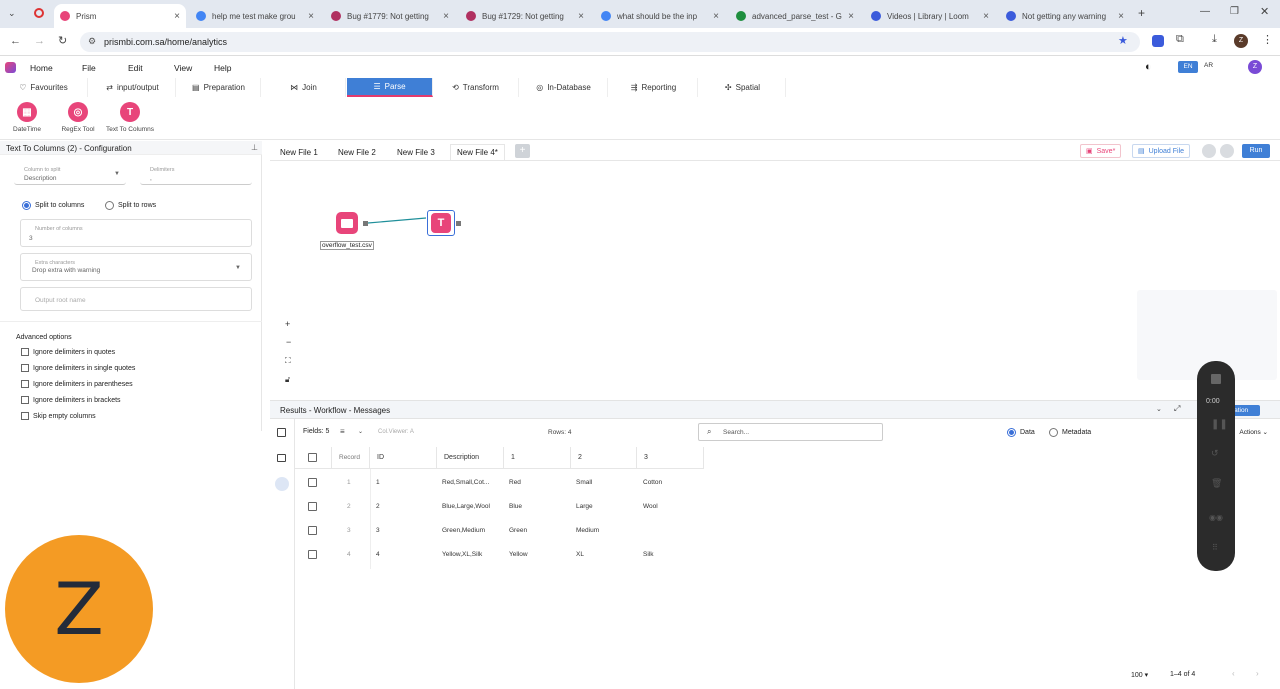 The width and height of the screenshot is (1280, 689). What do you see at coordinates (136, 233) in the screenshot?
I see `number-of-columns-field: Number of columns 3` at bounding box center [136, 233].